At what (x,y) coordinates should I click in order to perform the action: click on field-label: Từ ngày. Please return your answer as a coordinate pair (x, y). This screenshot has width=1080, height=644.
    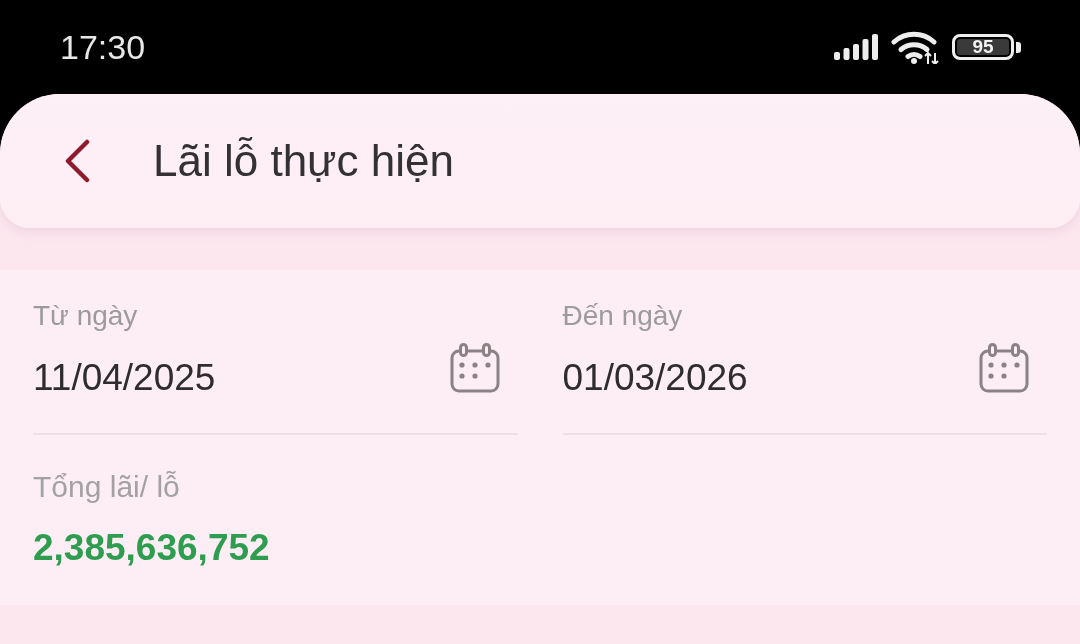
    Looking at the image, I should click on (85, 316).